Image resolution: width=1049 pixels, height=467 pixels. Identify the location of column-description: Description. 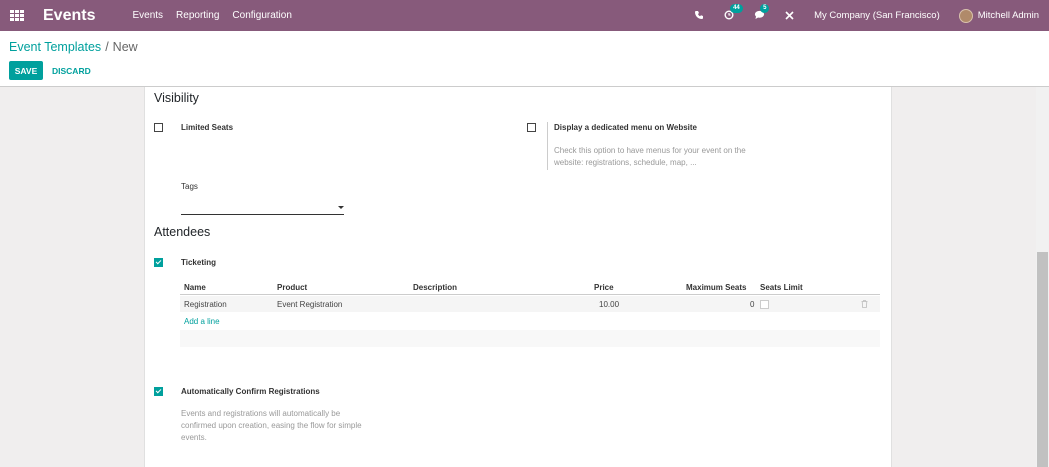
(435, 287).